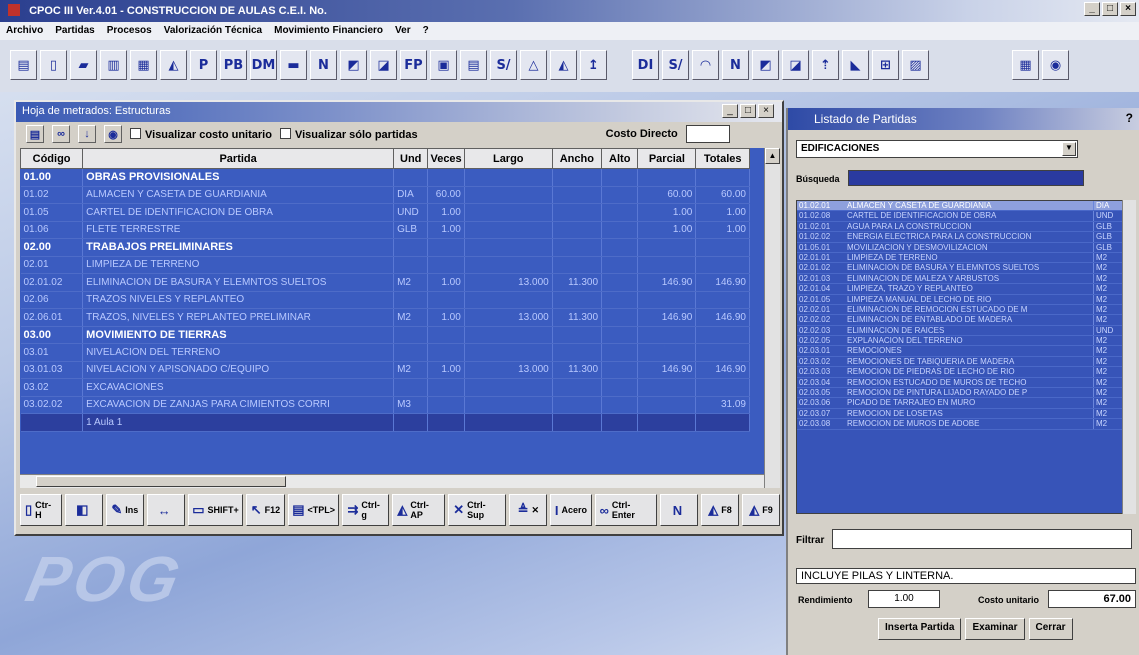 The height and width of the screenshot is (655, 1139). I want to click on cell-codigo: 03.01, so click(52, 352).